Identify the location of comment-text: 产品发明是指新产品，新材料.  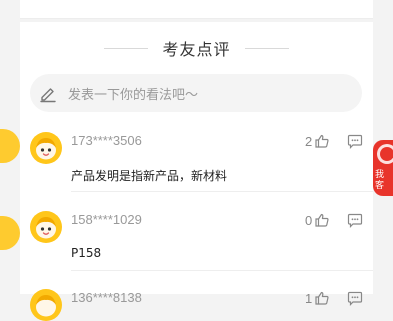
(149, 176).